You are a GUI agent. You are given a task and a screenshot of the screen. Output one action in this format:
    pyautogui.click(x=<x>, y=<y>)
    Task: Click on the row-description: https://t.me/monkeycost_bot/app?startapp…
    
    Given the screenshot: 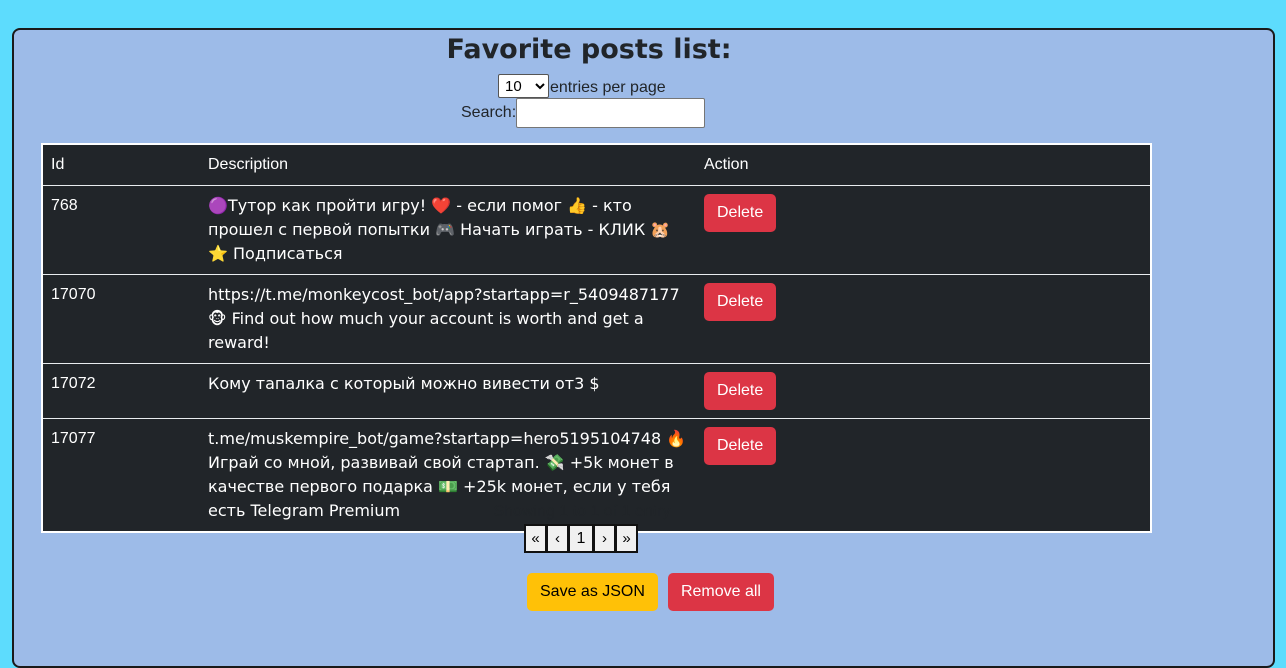 What is the action you would take?
    pyautogui.click(x=448, y=319)
    